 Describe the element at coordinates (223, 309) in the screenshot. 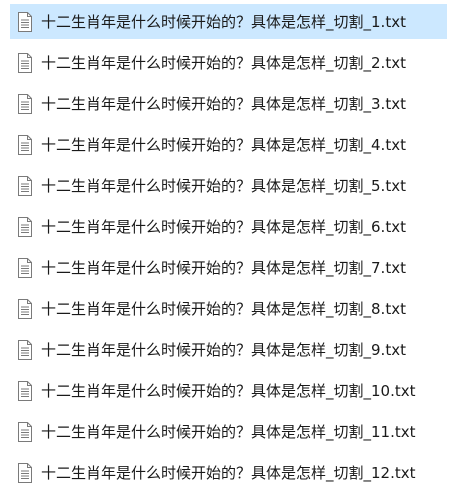

I see `file-name: 十二生肖年是什么时候开始的？具体是怎样_切割_8.txt` at that location.